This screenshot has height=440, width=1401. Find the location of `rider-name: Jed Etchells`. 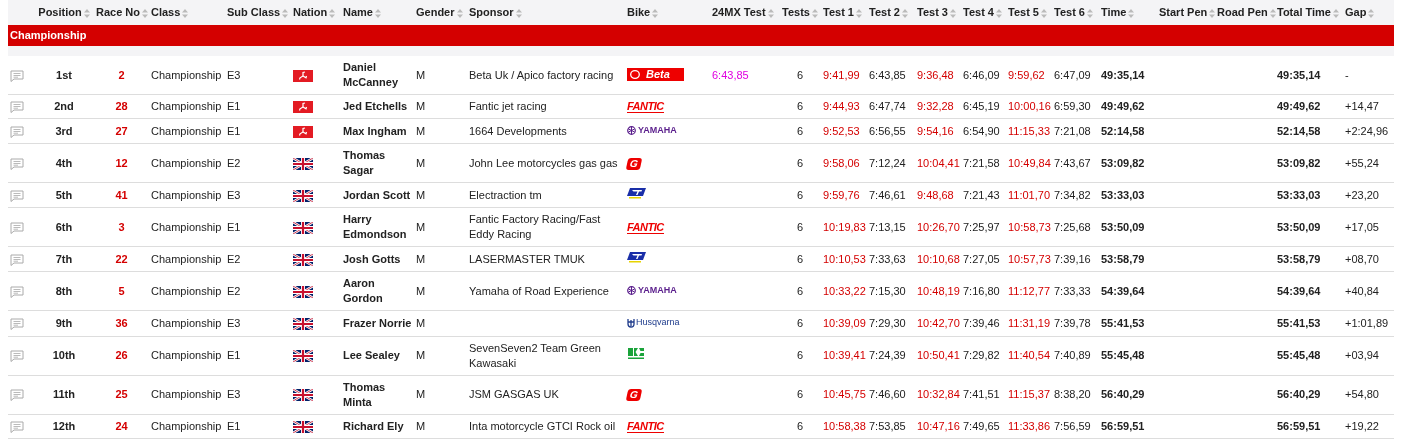

rider-name: Jed Etchells is located at coordinates (375, 106).